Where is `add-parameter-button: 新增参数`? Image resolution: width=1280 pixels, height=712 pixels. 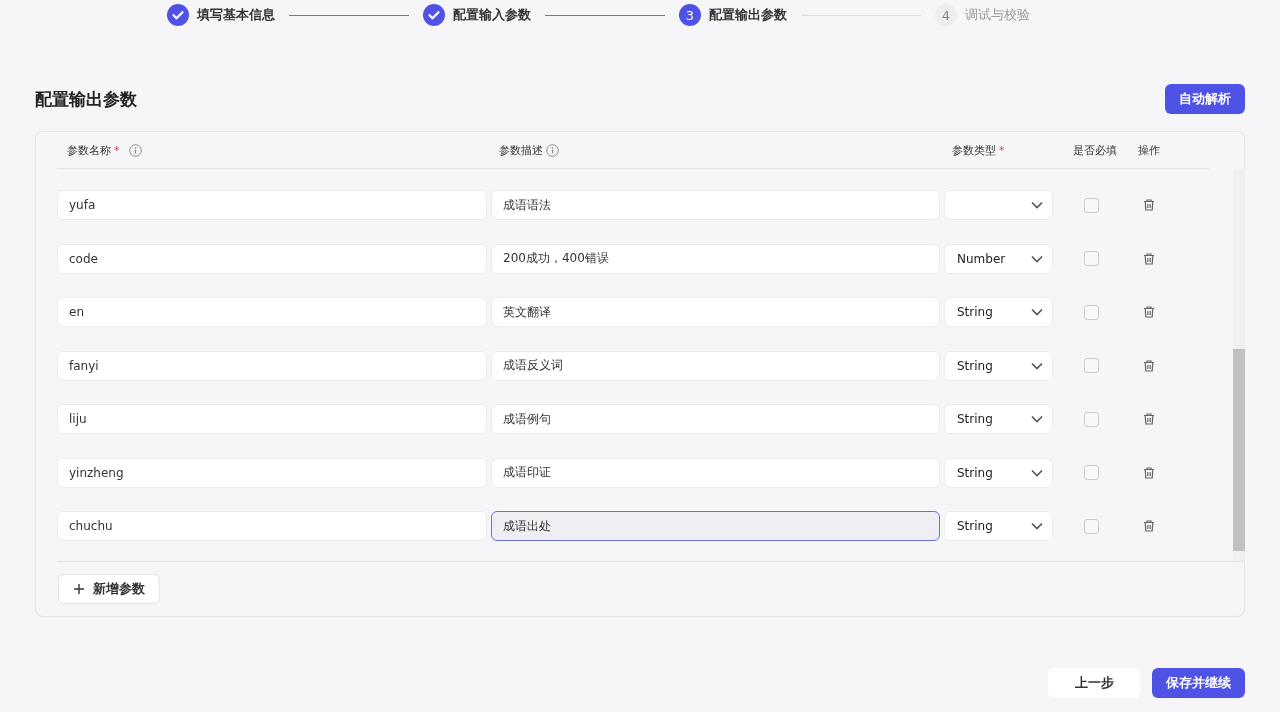
add-parameter-button: 新增参数 is located at coordinates (109, 589).